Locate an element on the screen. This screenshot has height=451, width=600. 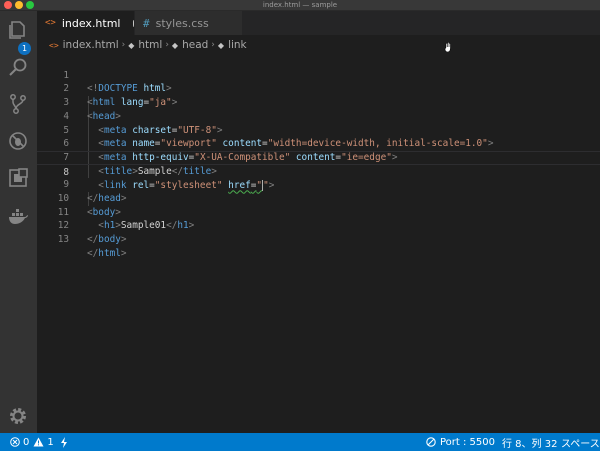
window-title: index.html — sample is located at coordinates (300, 5).